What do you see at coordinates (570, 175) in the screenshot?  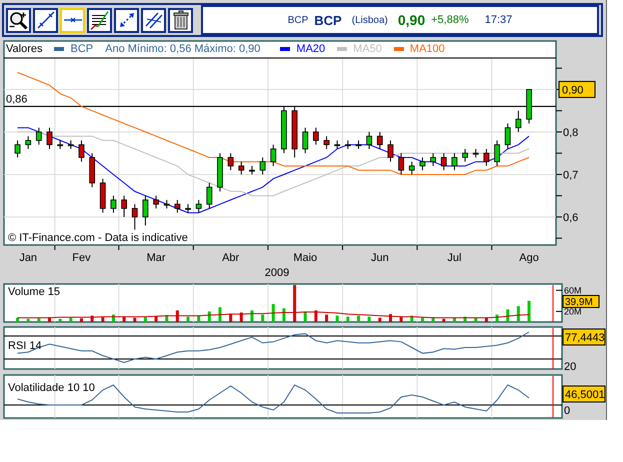 I see `axis-label: 0,7` at bounding box center [570, 175].